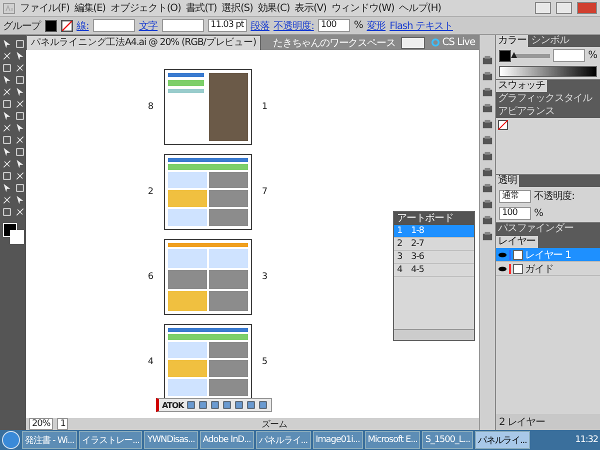  What do you see at coordinates (435, 42) in the screenshot?
I see `ring-icon` at bounding box center [435, 42].